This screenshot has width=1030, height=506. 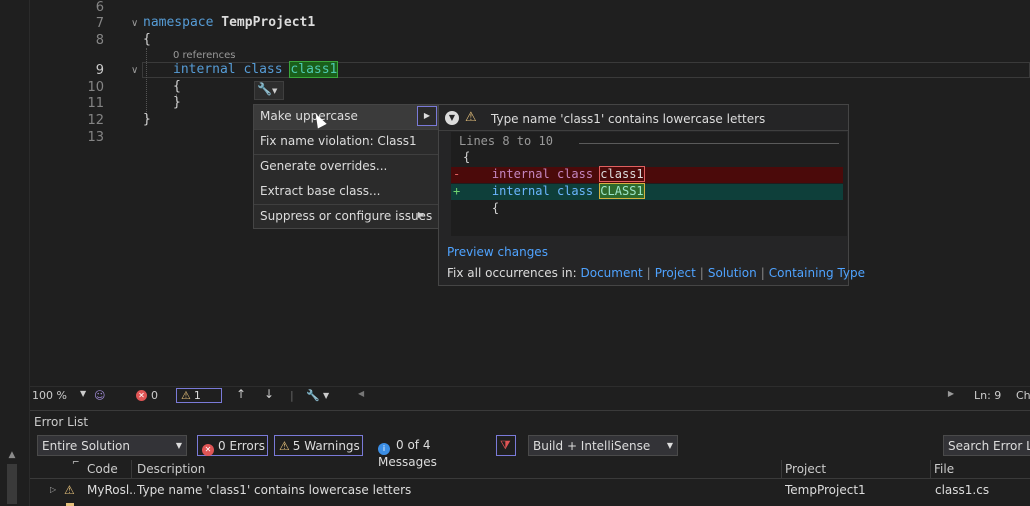 I want to click on errors-filter-button: ✕ 0 Errors, so click(x=232, y=445).